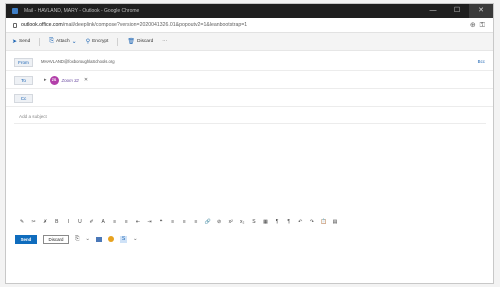  Describe the element at coordinates (126, 222) in the screenshot. I see `numbering-icon: ≡` at that location.